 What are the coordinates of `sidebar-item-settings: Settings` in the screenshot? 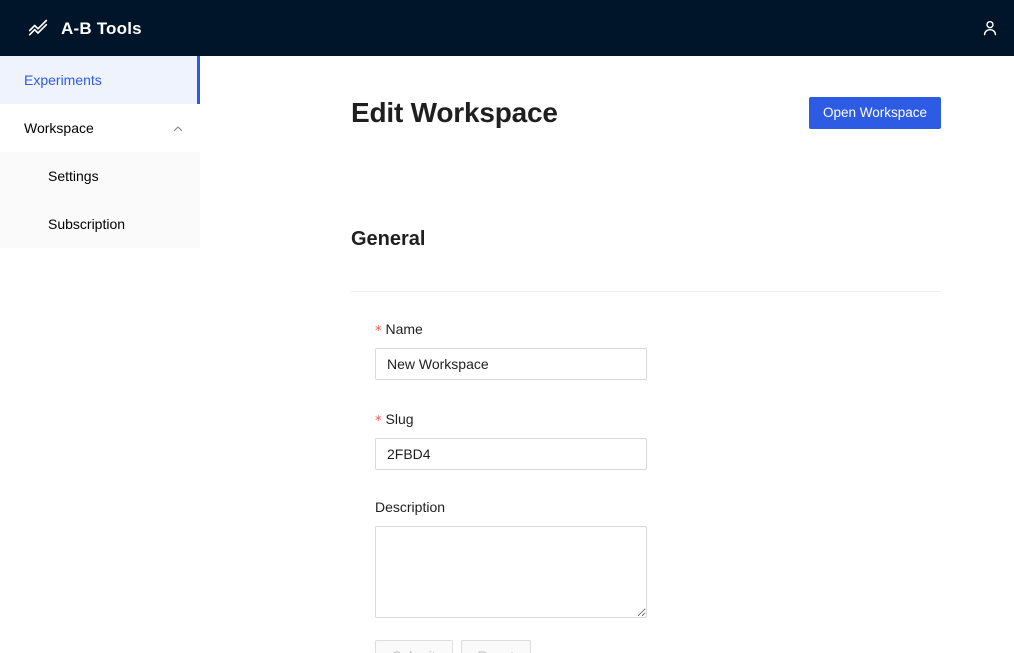 It's located at (100, 176).